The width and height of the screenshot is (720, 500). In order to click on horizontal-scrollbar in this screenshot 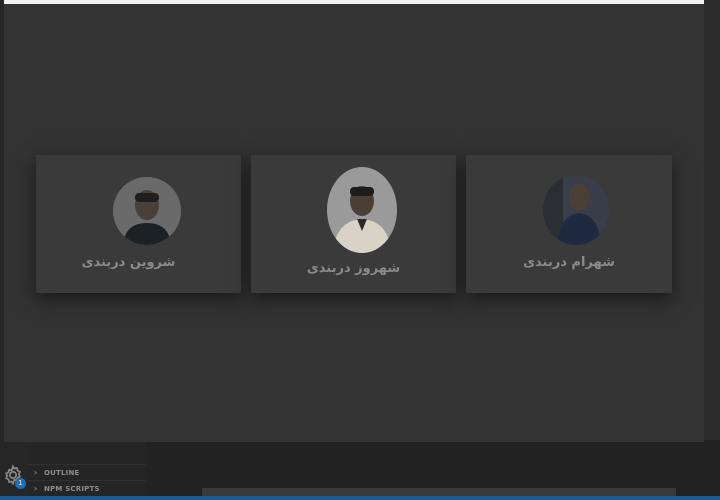, I will do `click(439, 492)`.